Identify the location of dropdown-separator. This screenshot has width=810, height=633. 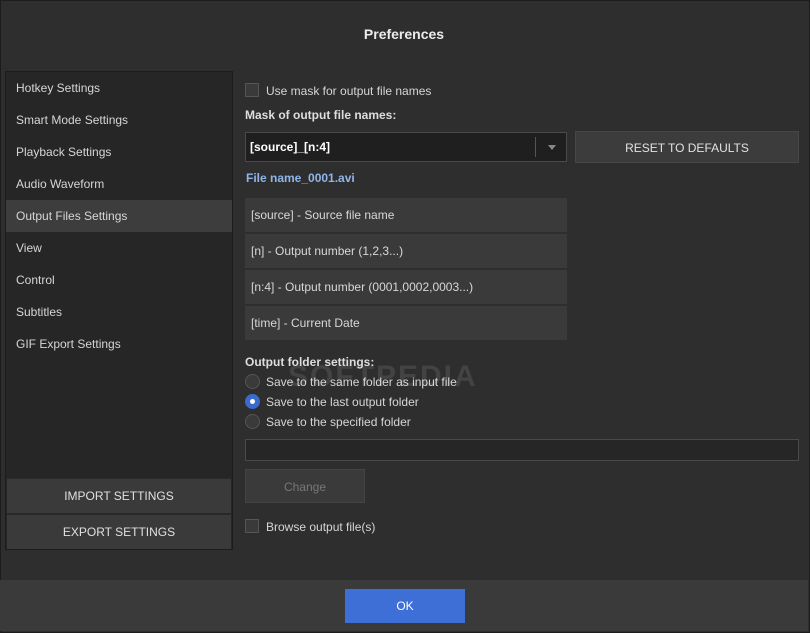
(535, 147).